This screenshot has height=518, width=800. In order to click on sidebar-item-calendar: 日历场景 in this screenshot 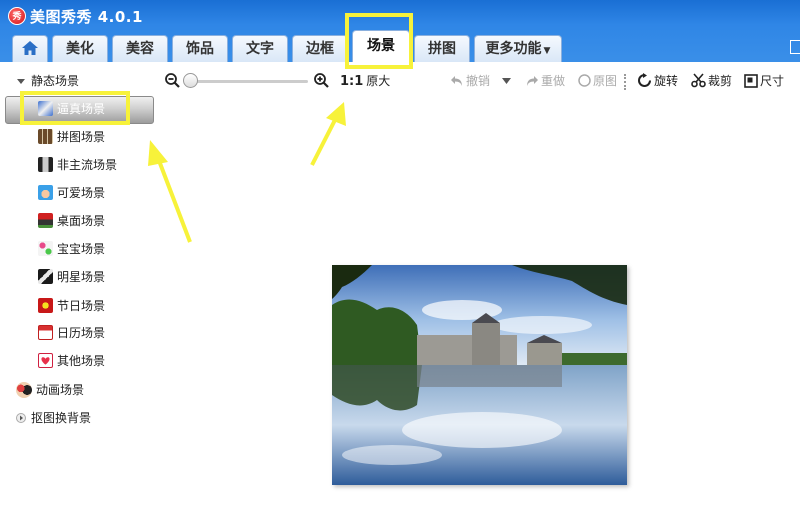, I will do `click(71, 333)`.